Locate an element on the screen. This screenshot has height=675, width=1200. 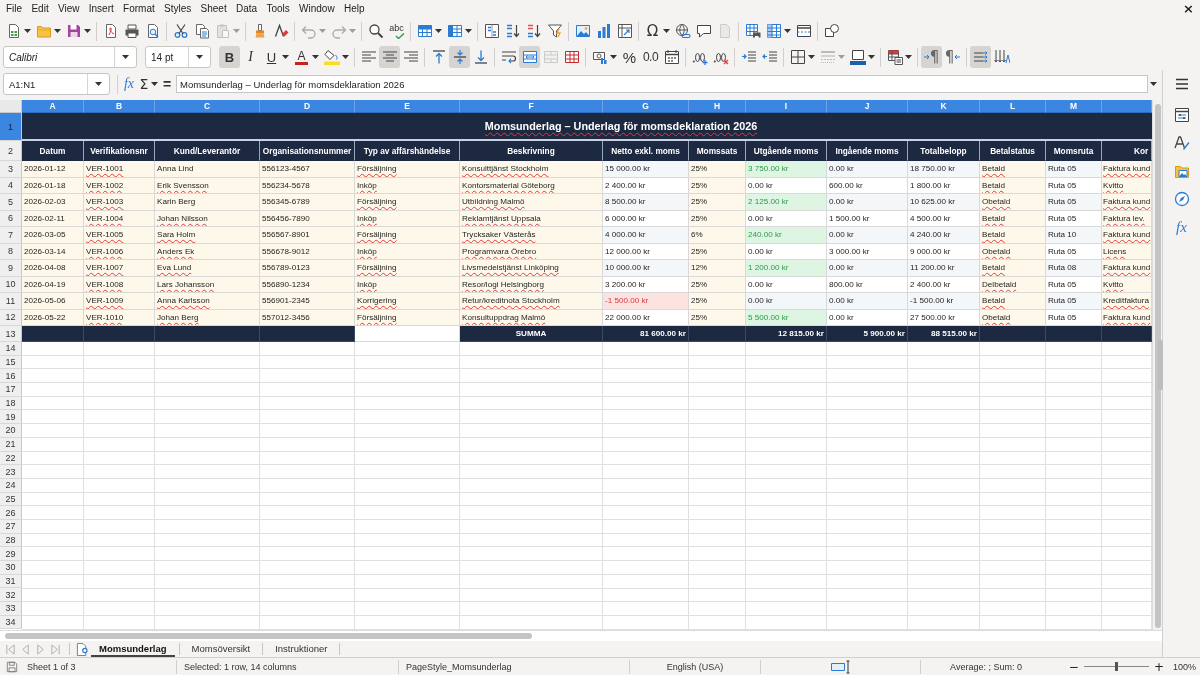
formula-button: = is located at coordinates (167, 84).